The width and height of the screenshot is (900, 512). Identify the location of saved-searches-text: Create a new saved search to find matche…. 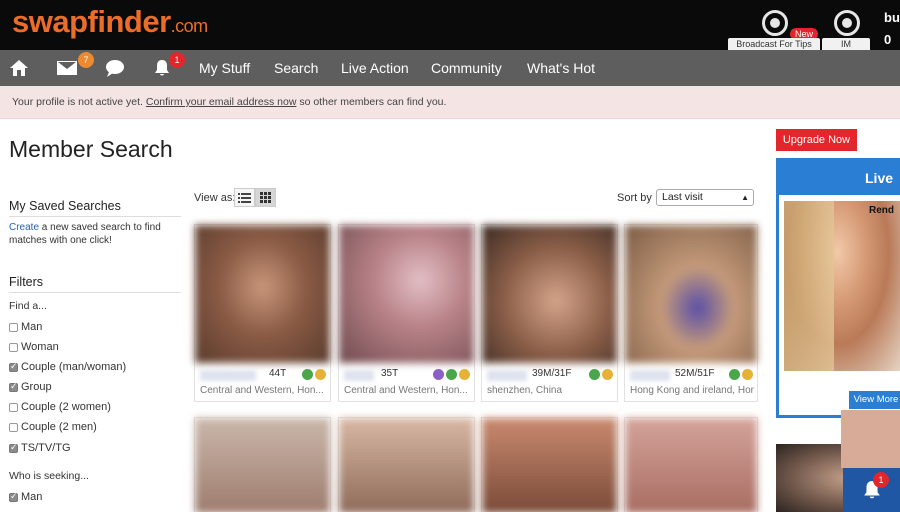
(85, 234).